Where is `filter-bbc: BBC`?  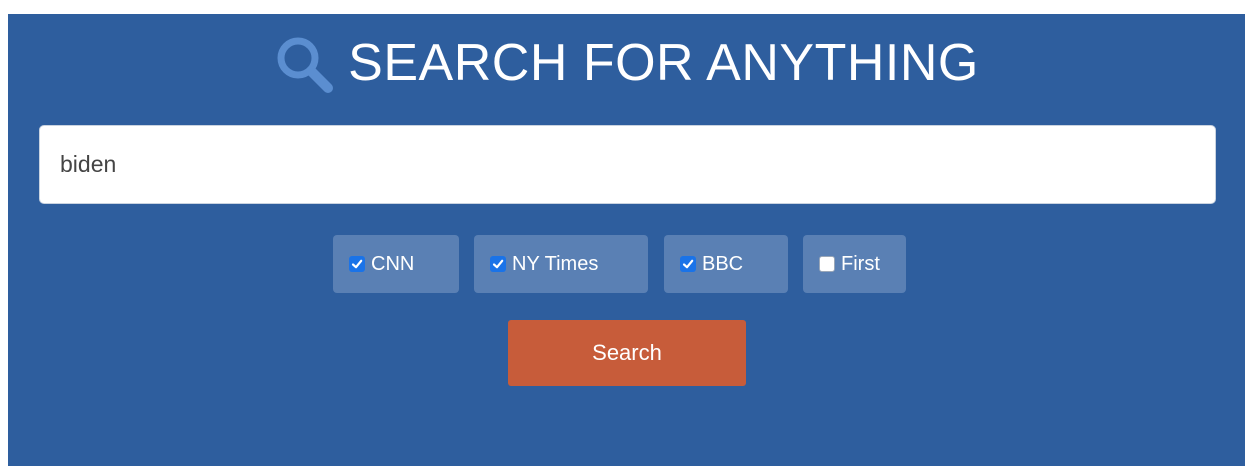 filter-bbc: BBC is located at coordinates (726, 264).